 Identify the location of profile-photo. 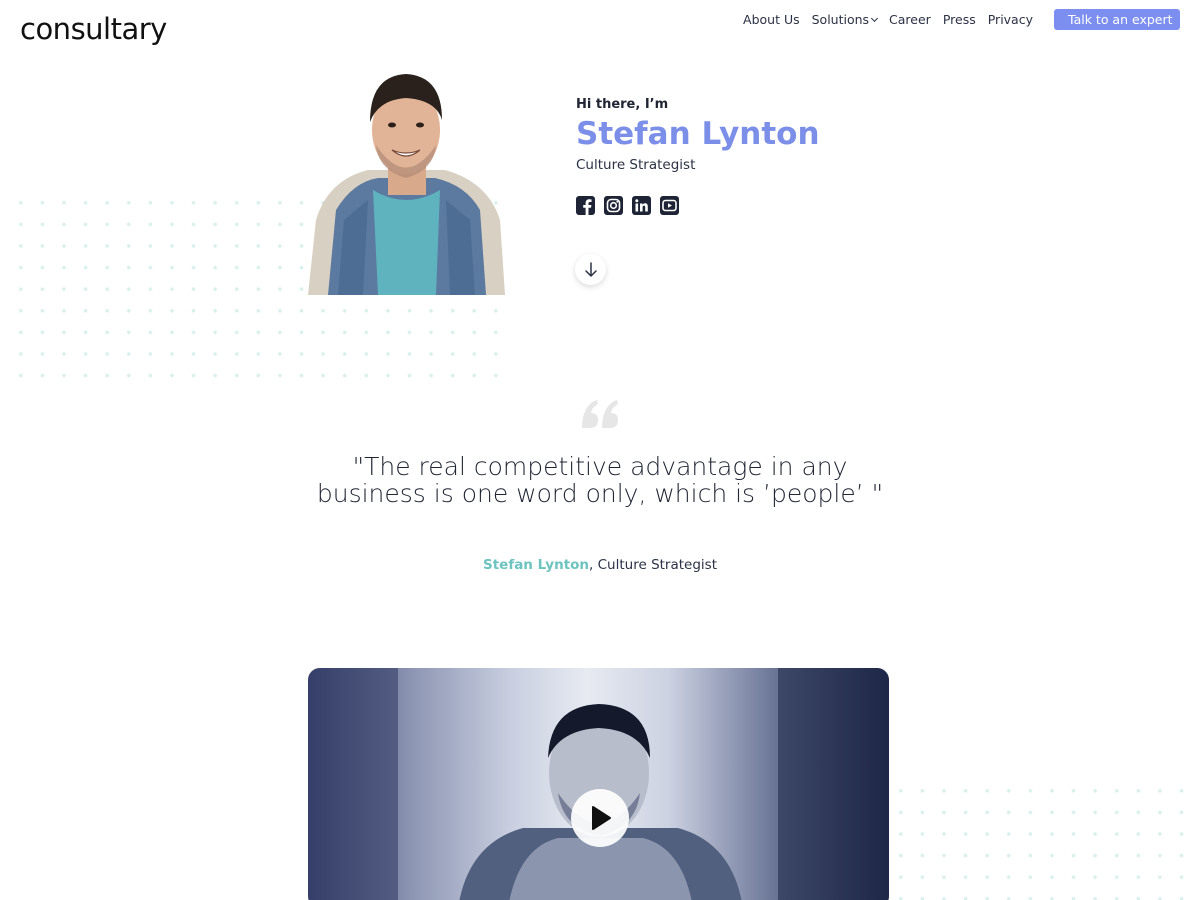
(406, 182).